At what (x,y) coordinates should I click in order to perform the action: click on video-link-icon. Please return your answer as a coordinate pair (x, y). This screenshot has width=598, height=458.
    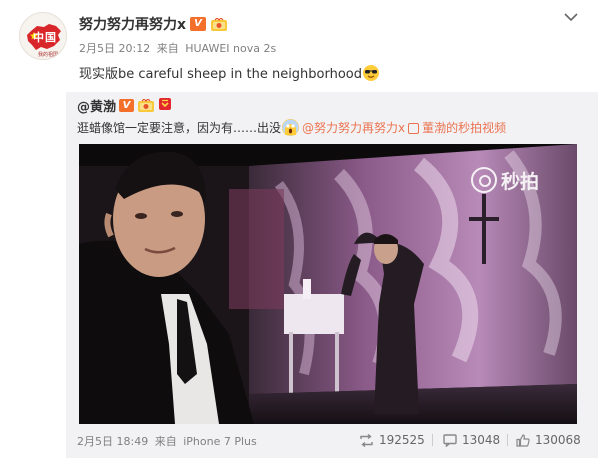
    Looking at the image, I should click on (414, 128).